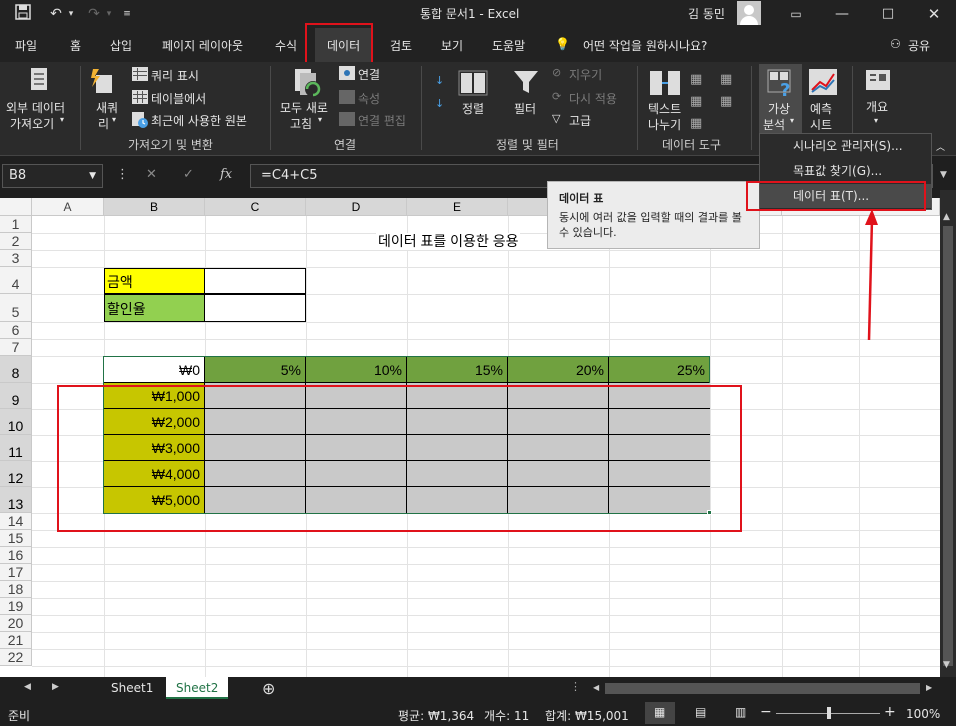 The height and width of the screenshot is (726, 956). I want to click on zoom-thumb, so click(829, 713).